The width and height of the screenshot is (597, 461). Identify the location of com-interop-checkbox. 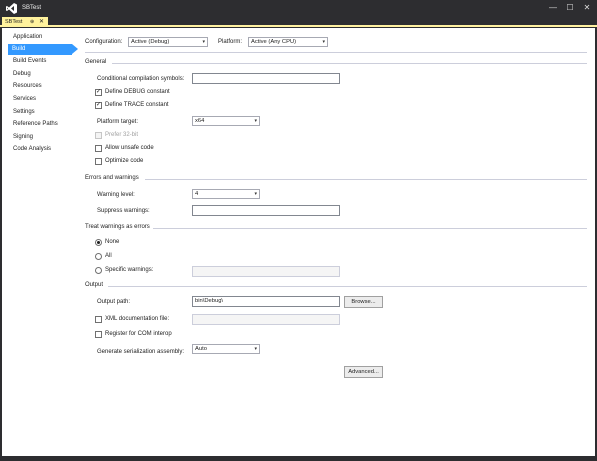
(98, 334).